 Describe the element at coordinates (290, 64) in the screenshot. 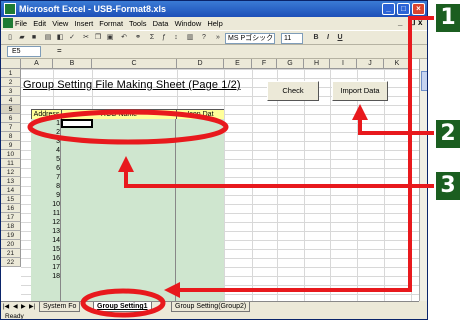

I see `column-header-g: G` at that location.